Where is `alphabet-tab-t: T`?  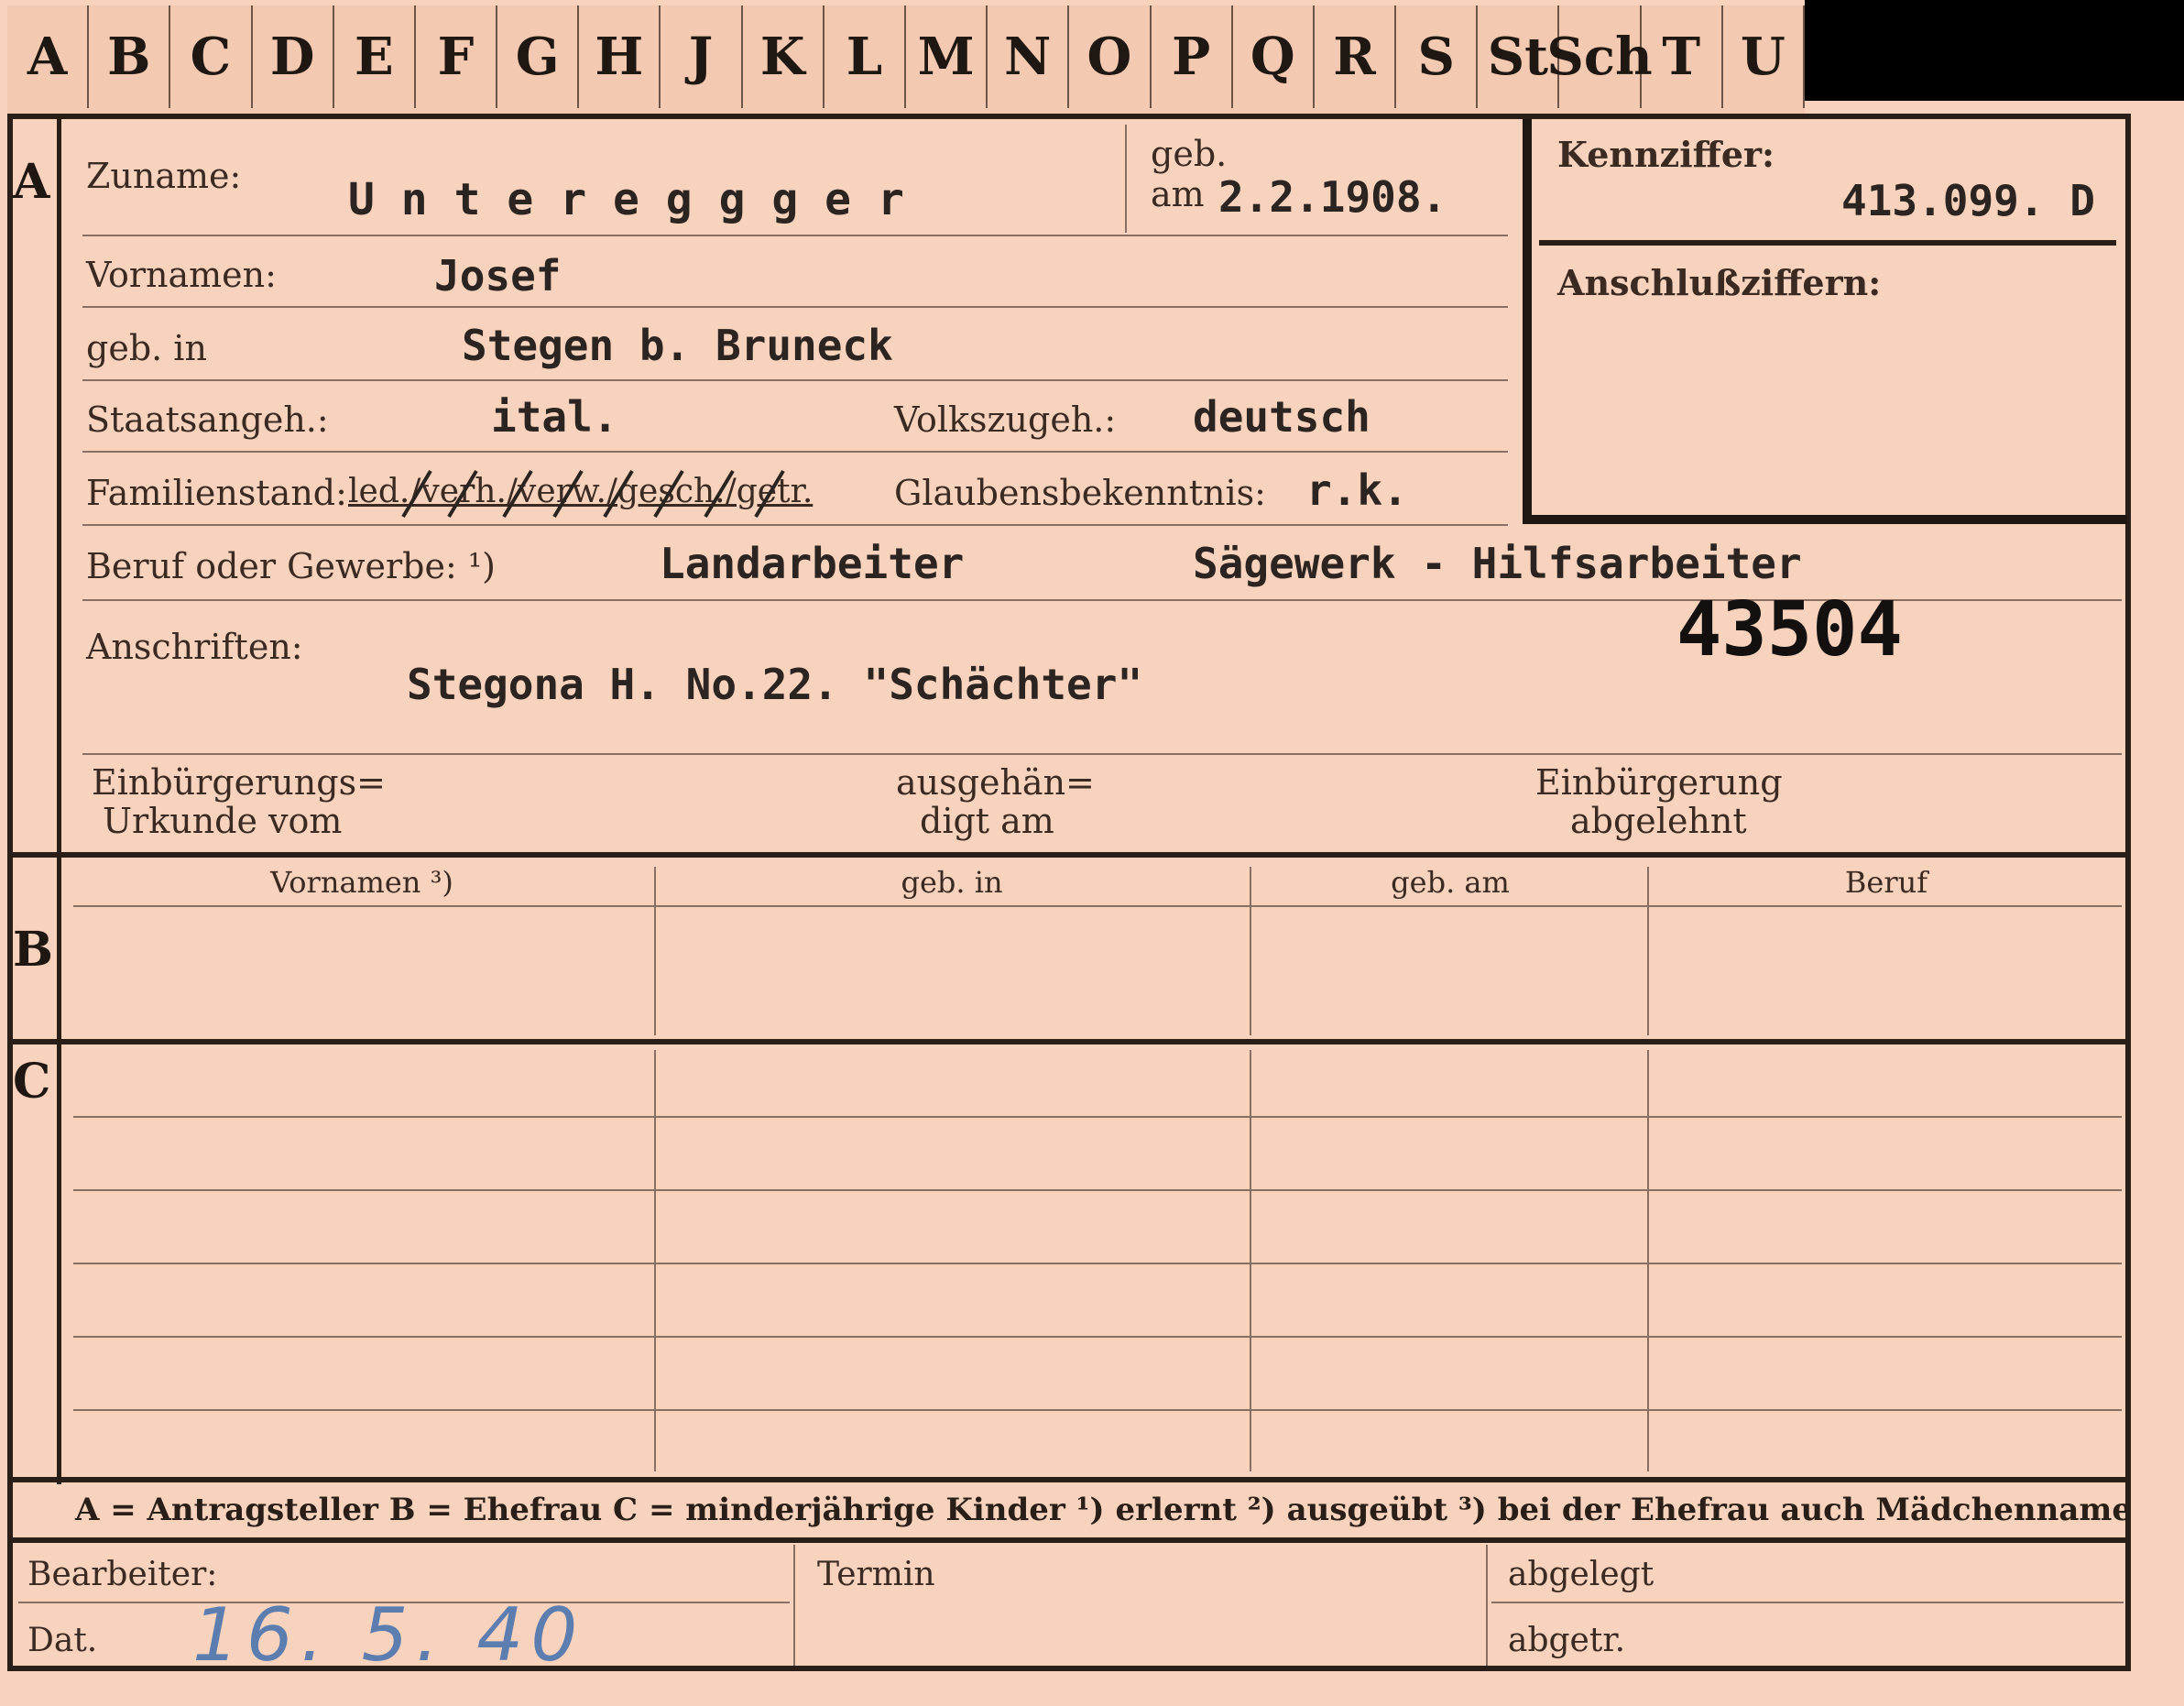 alphabet-tab-t: T is located at coordinates (1682, 56).